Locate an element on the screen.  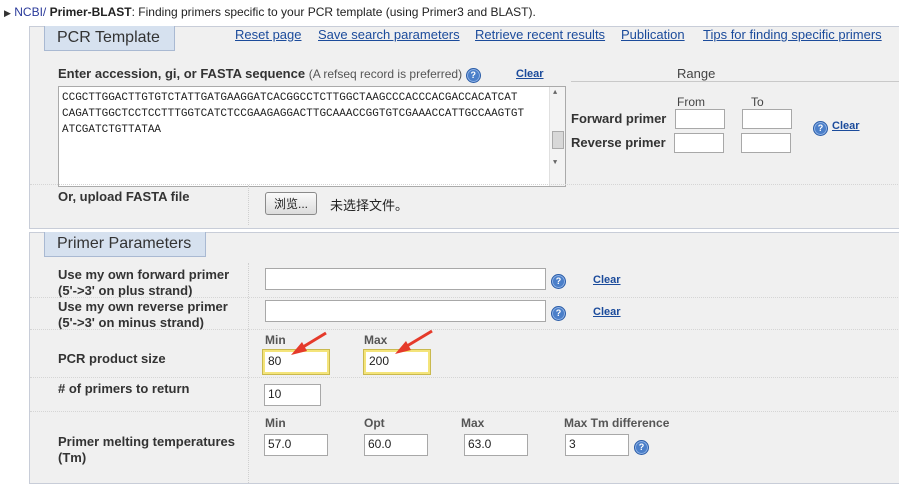
annotation-arrows is located at coordinates (362, 342).